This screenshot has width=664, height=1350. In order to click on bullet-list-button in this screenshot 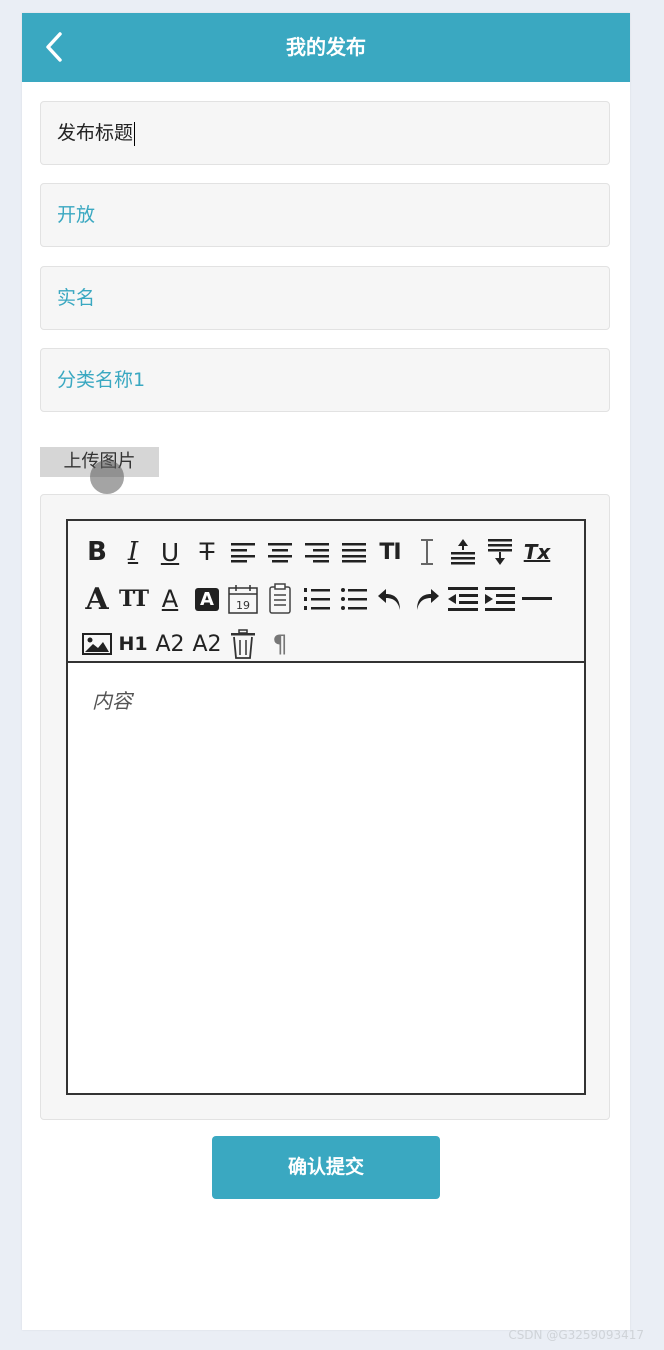, I will do `click(354, 599)`.